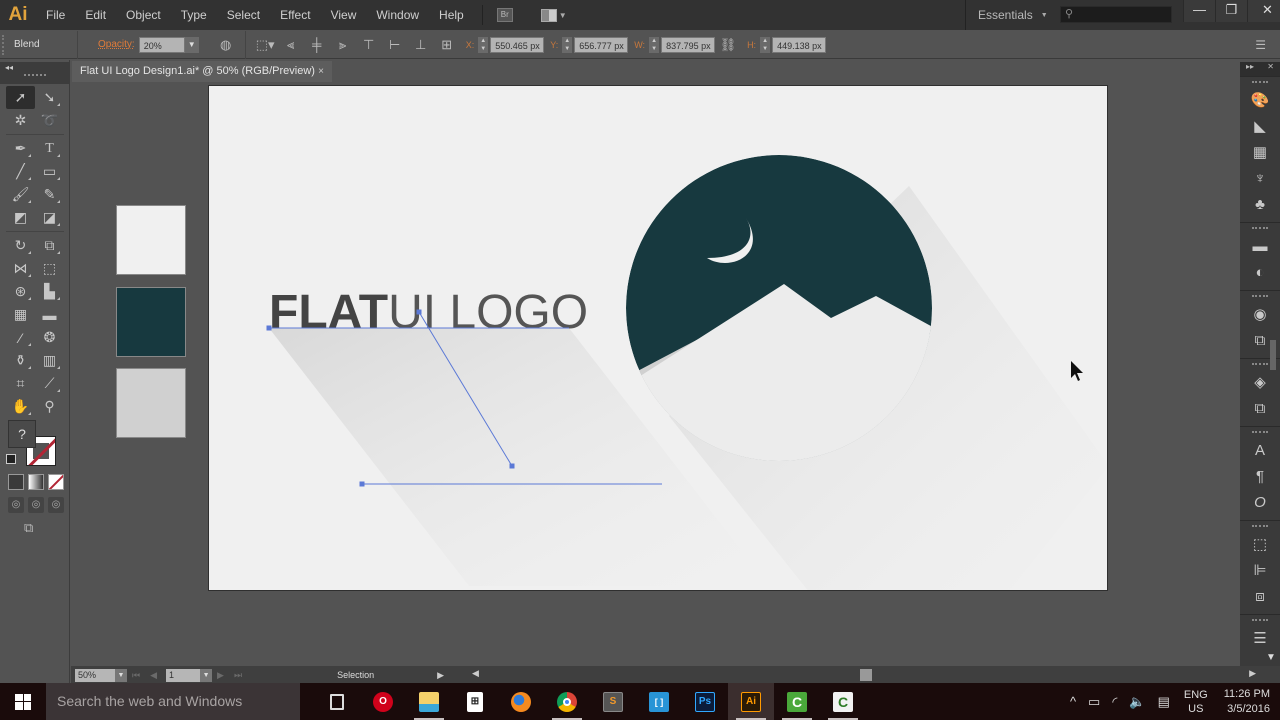 This screenshot has width=1280, height=720. I want to click on tools-panel-header: ◂◂, so click(35, 73).